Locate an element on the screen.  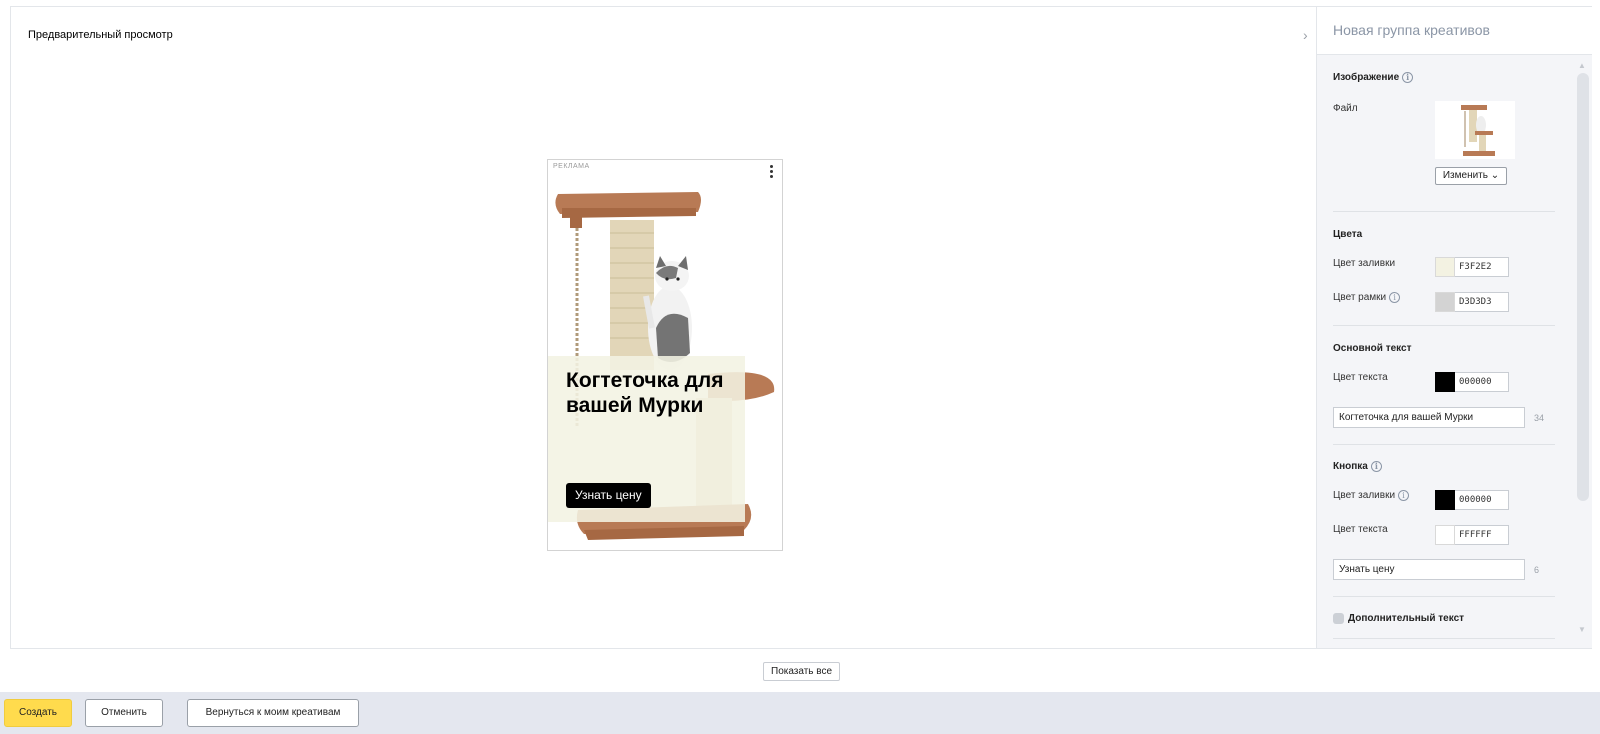
chevron-right-icon: › is located at coordinates (1305, 35).